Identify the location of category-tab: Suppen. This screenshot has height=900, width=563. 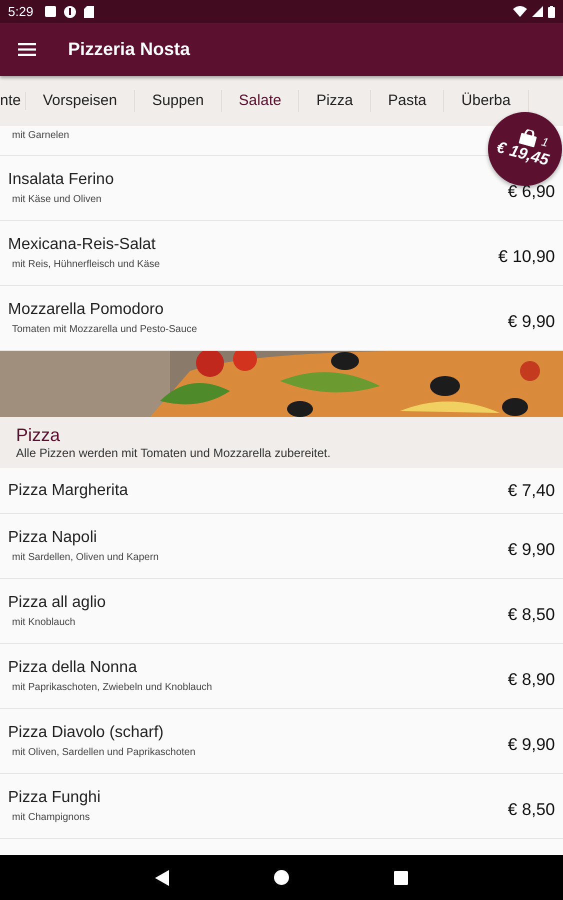
(178, 101).